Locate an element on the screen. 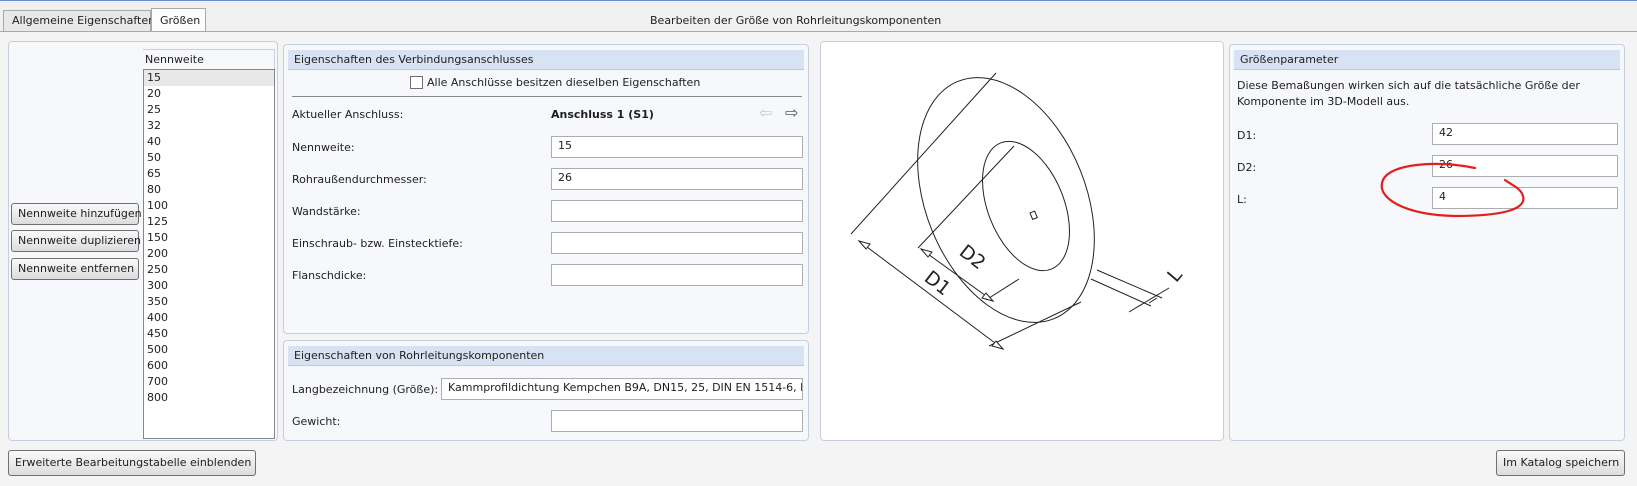 The height and width of the screenshot is (486, 1637). size-list-item: 400 is located at coordinates (209, 318).